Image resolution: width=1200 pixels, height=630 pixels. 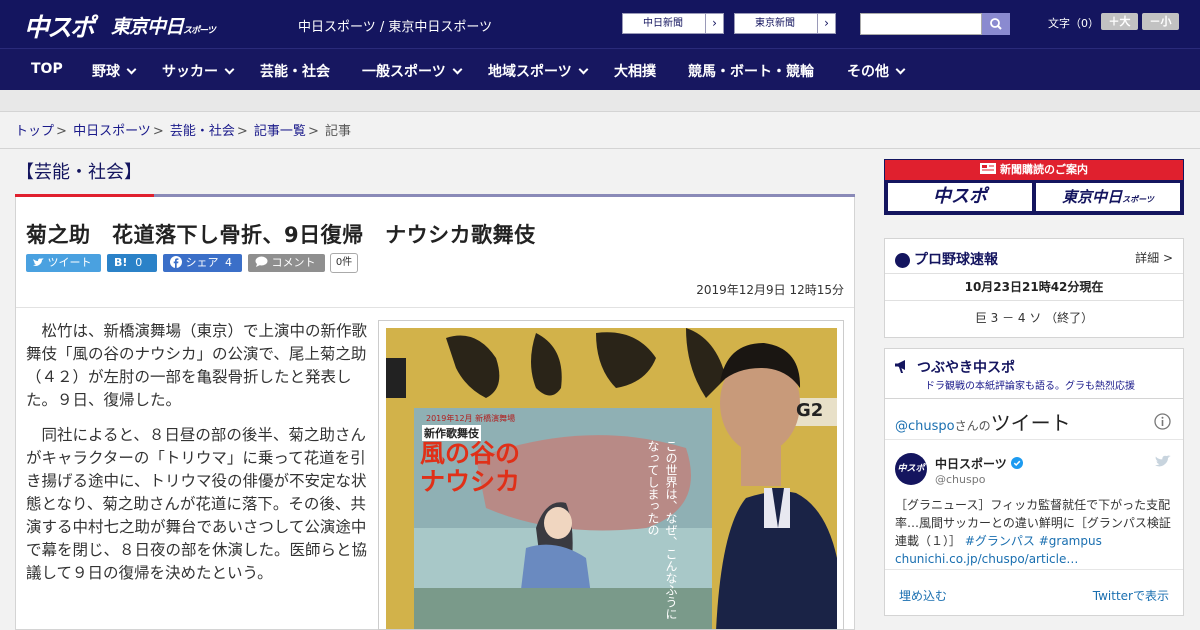 I want to click on facebook-share-label: シェア, so click(x=202, y=262).